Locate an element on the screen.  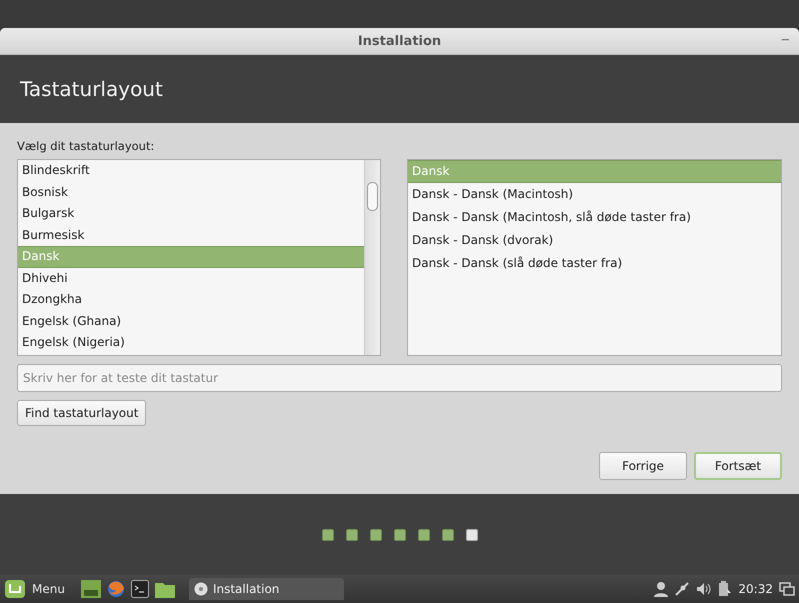
language-item: Bosnisk is located at coordinates (191, 192).